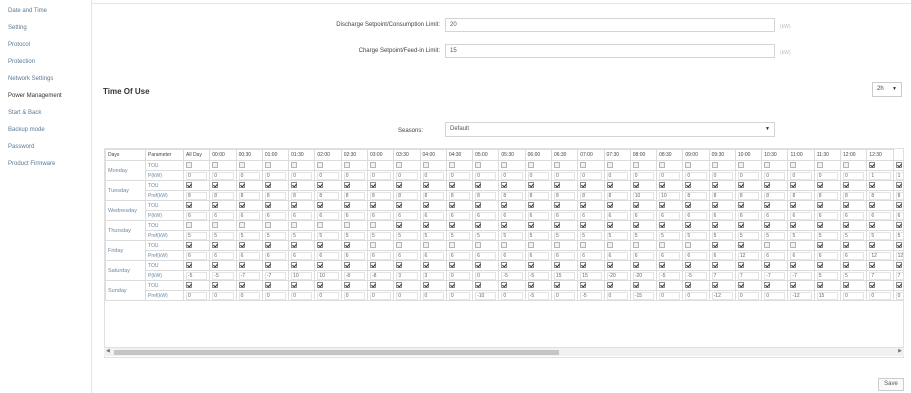 This screenshot has width=911, height=393. I want to click on sidebar-item-date-time: Date and Time, so click(48, 11).